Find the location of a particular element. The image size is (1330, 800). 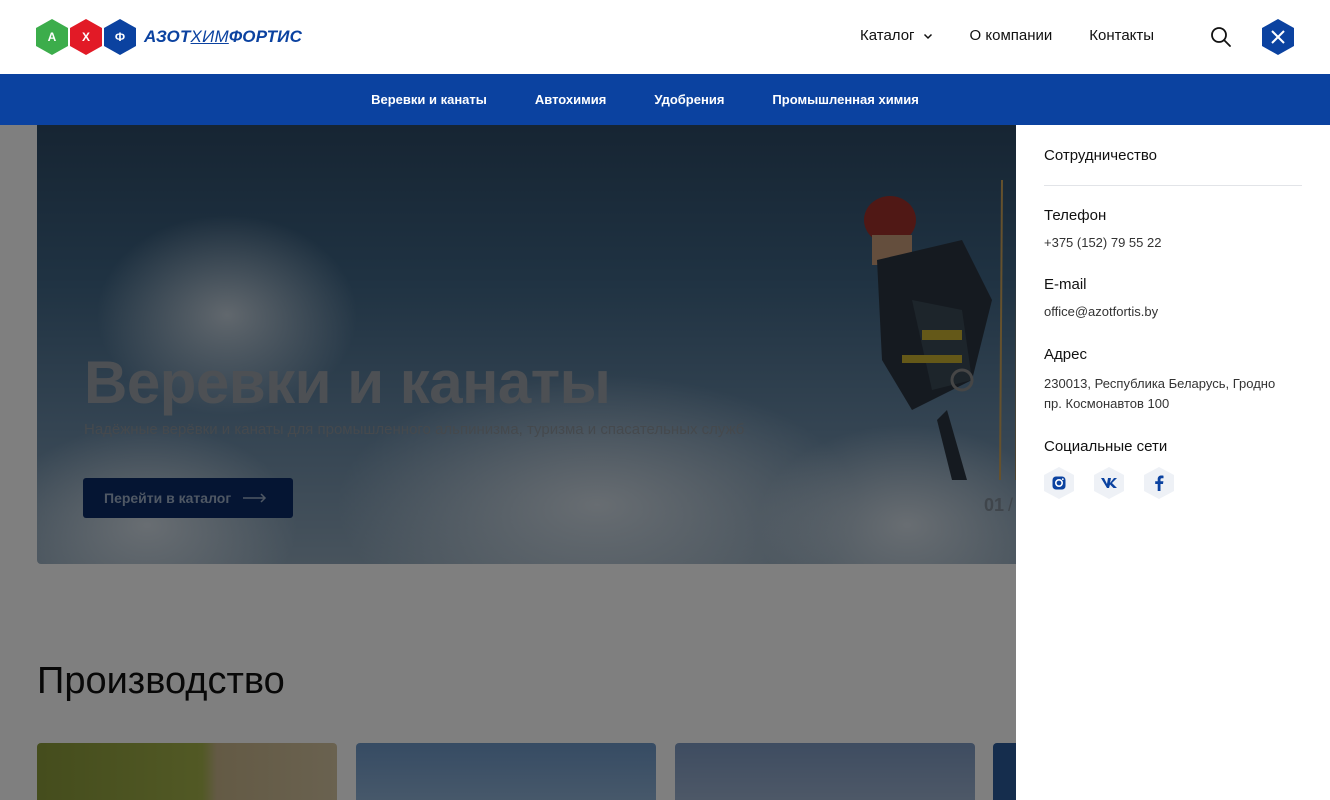

hero-title: Веревки и канаты is located at coordinates (347, 382).